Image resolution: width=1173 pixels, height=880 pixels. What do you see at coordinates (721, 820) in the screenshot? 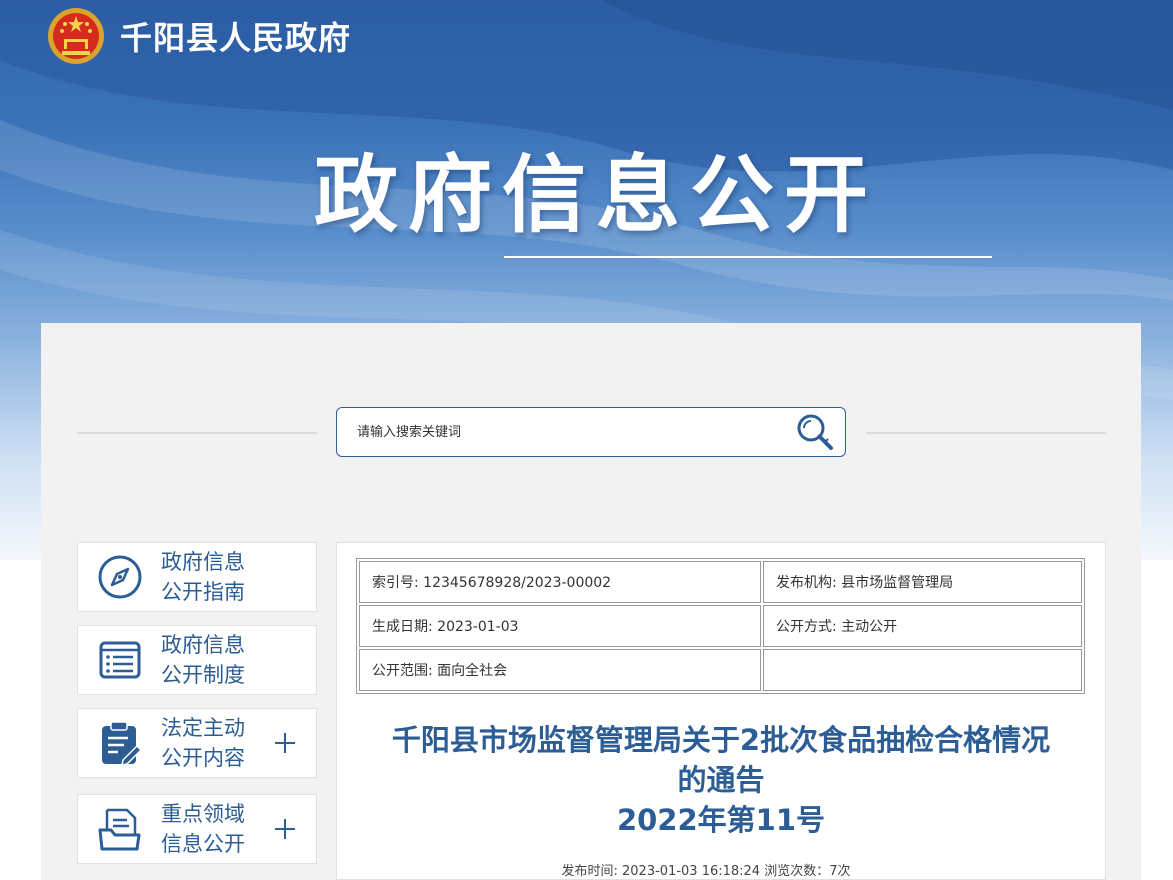
I see `article-document-number: 2022年第11号` at bounding box center [721, 820].